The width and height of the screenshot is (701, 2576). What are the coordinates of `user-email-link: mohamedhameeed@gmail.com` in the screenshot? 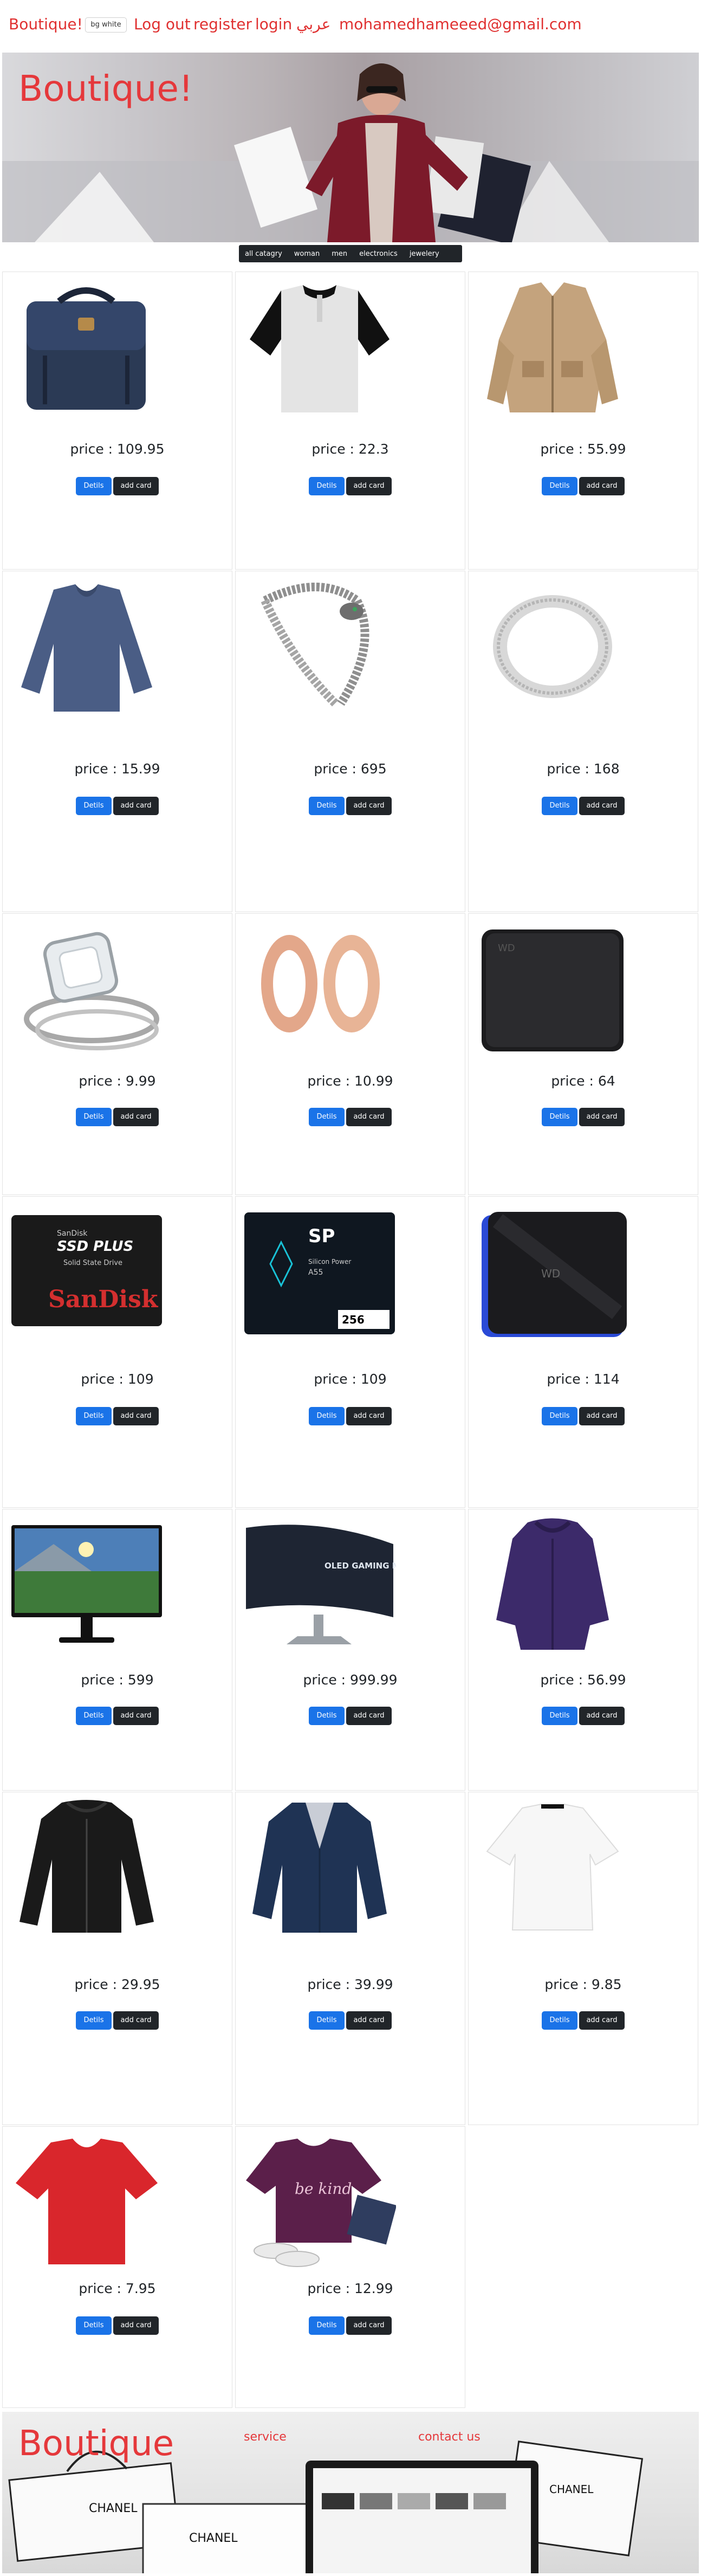 It's located at (461, 24).